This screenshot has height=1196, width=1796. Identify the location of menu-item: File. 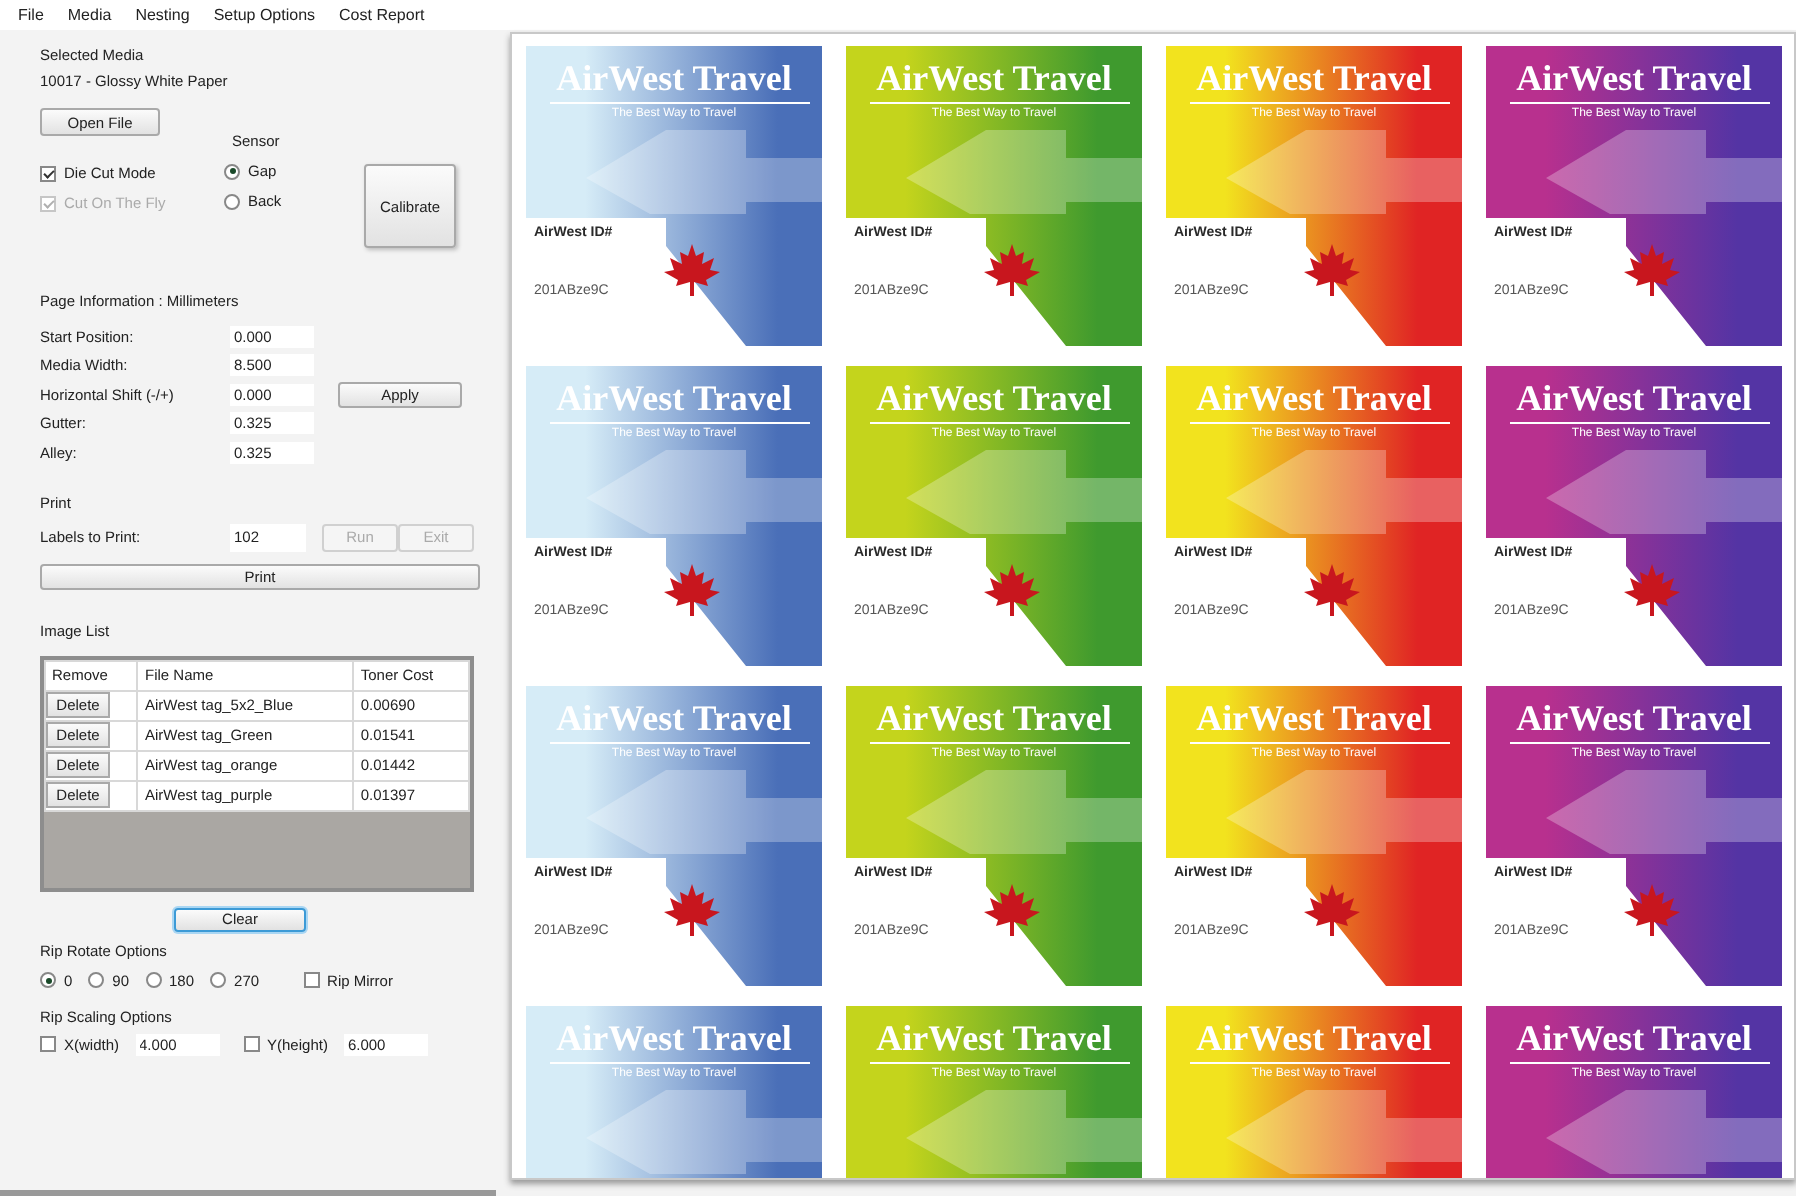
(31, 15).